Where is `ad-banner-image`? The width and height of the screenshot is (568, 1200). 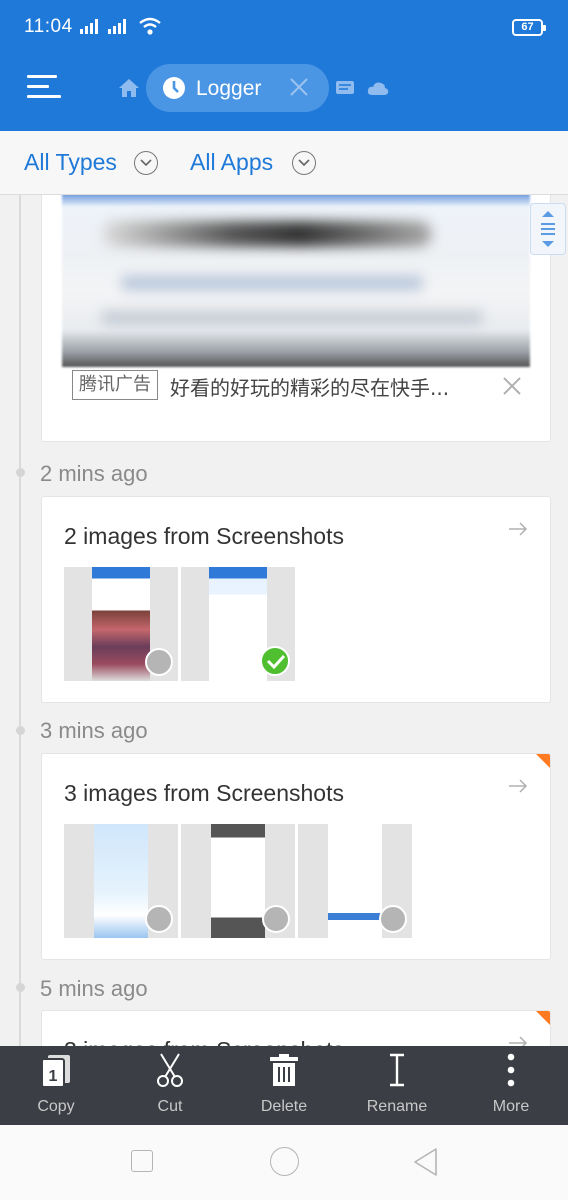 ad-banner-image is located at coordinates (296, 281).